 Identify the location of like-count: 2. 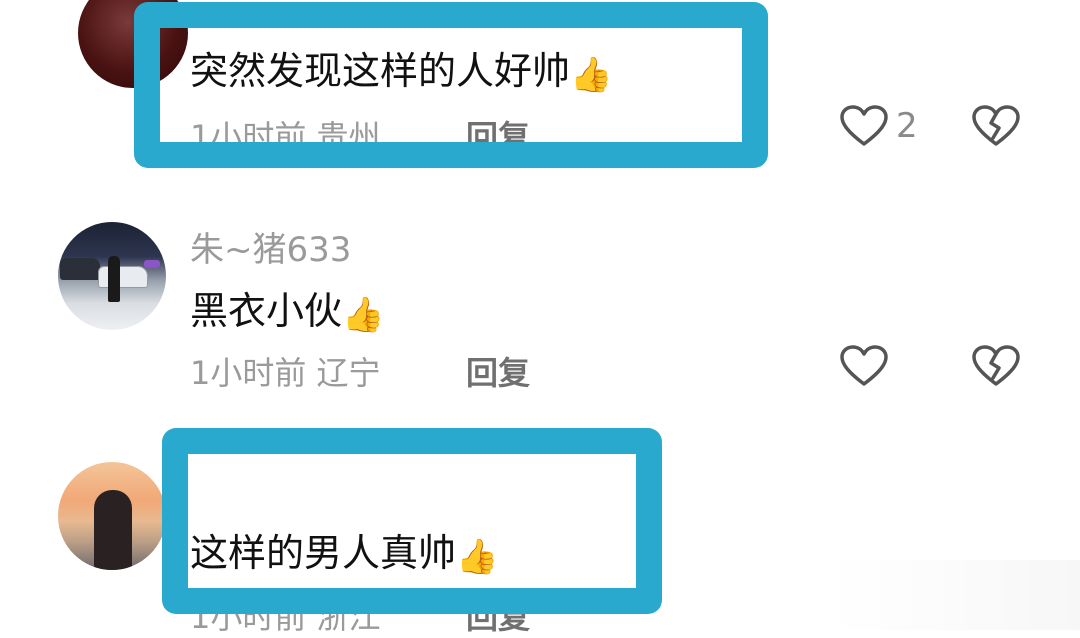
(907, 126).